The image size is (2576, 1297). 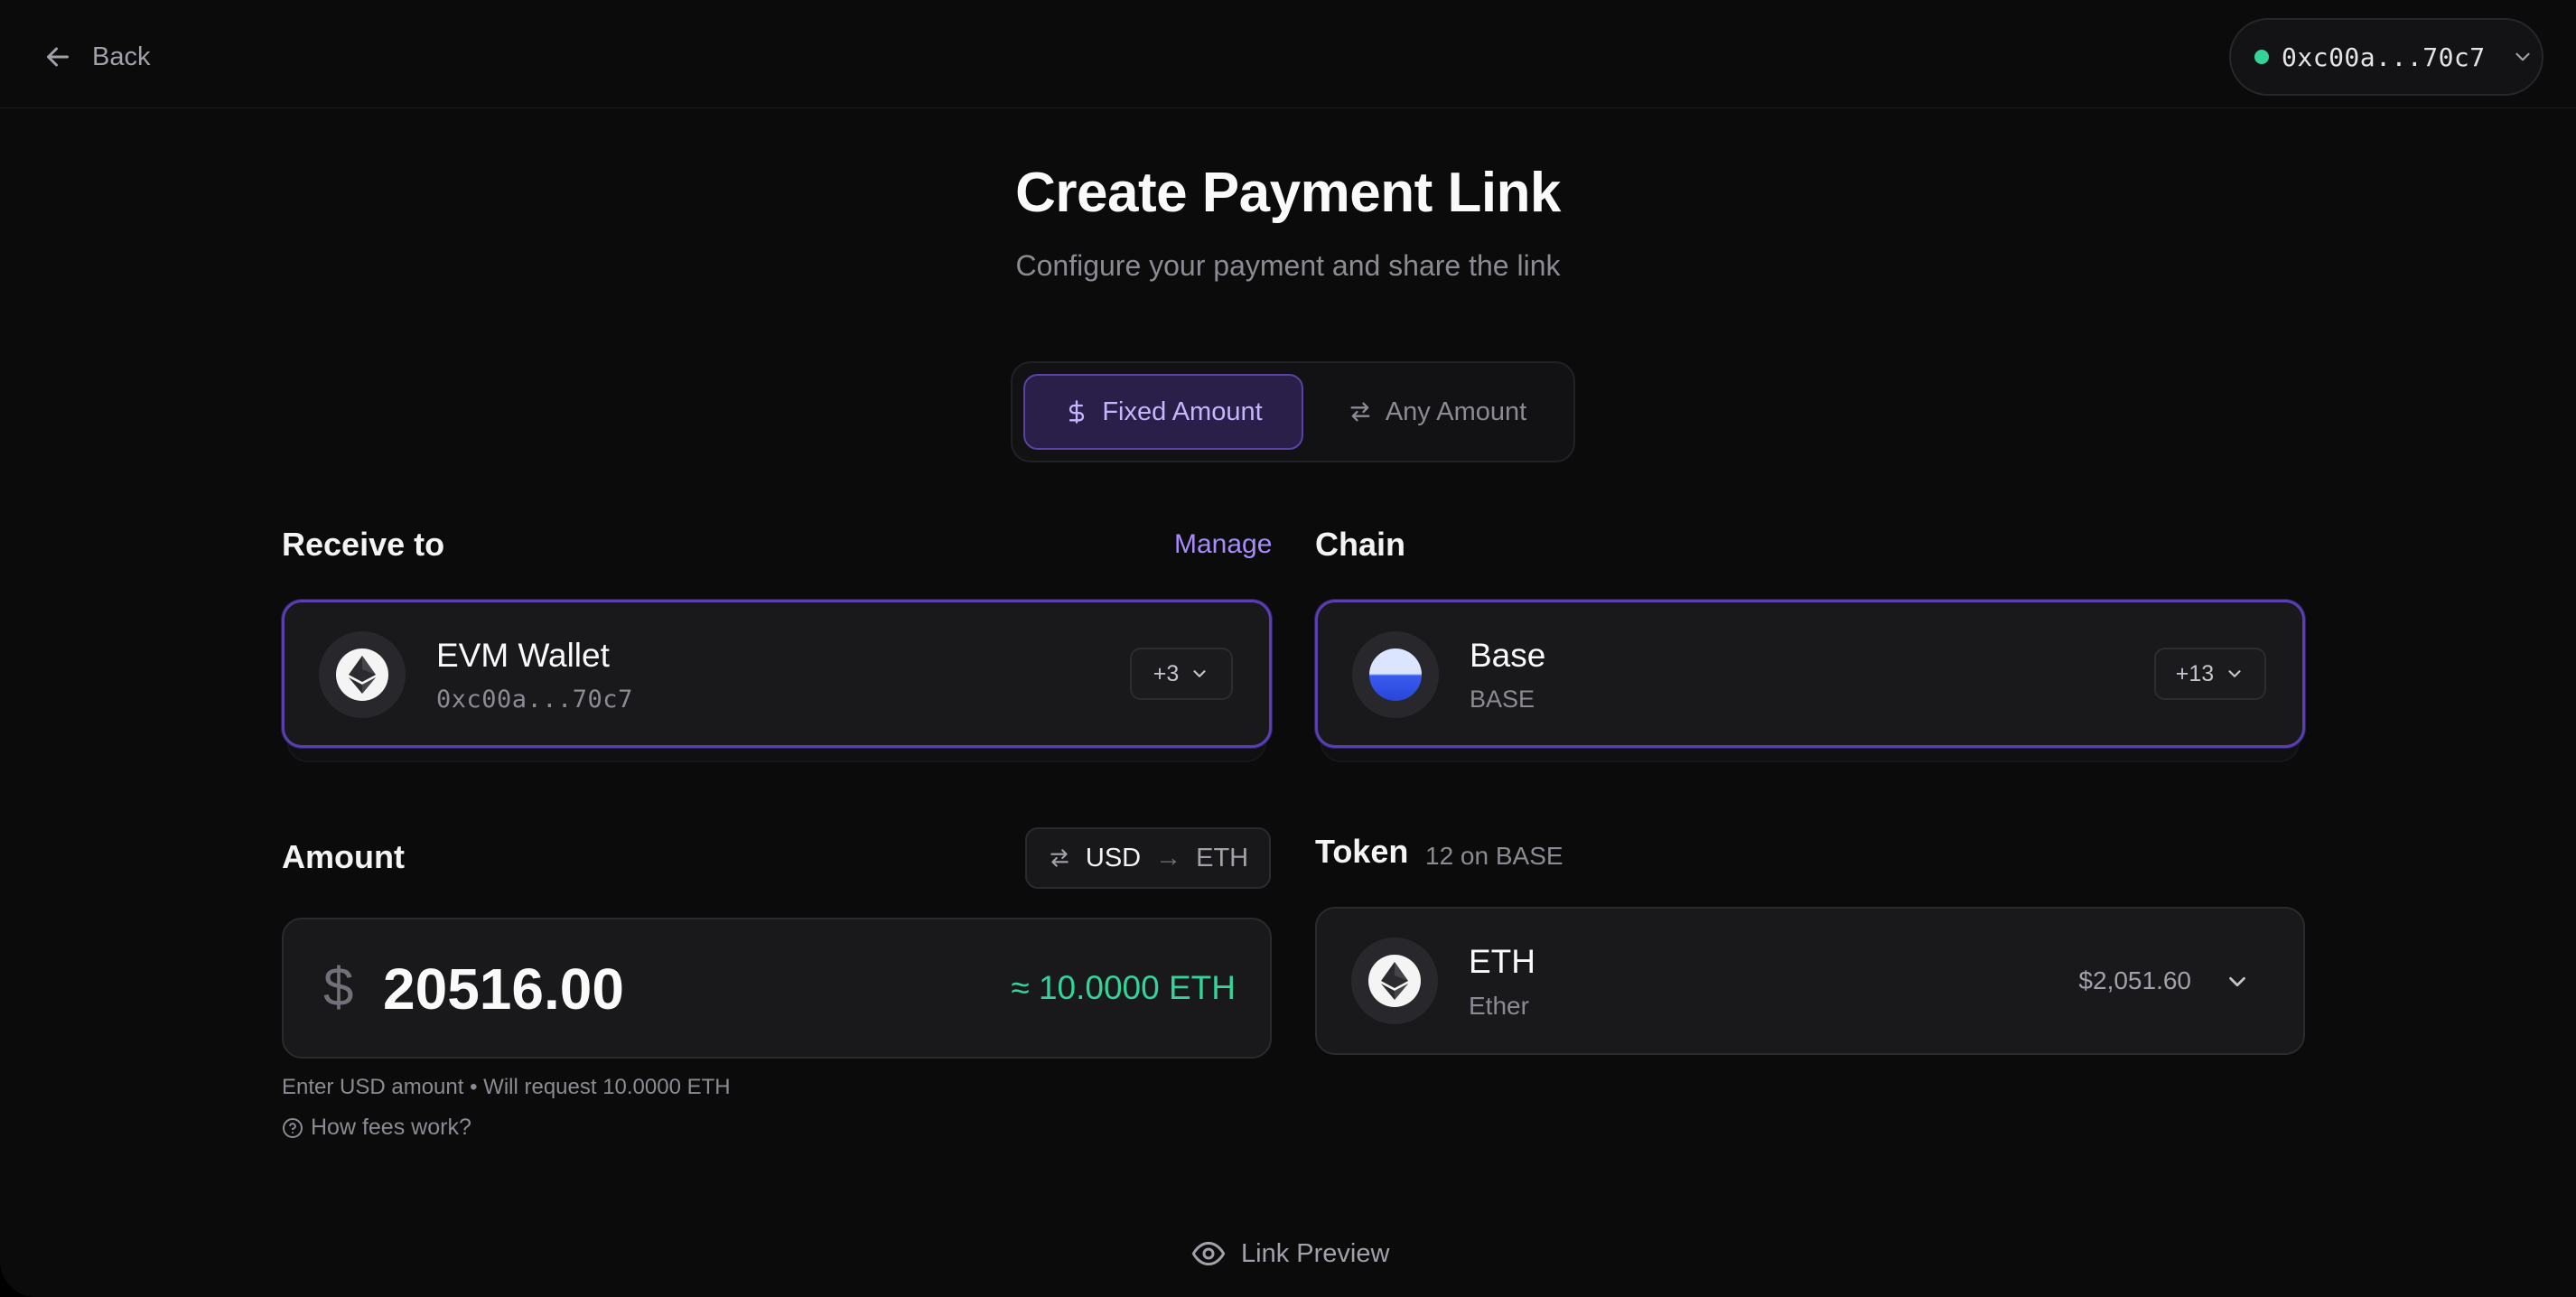 What do you see at coordinates (58, 57) in the screenshot?
I see `arrow-left-icon` at bounding box center [58, 57].